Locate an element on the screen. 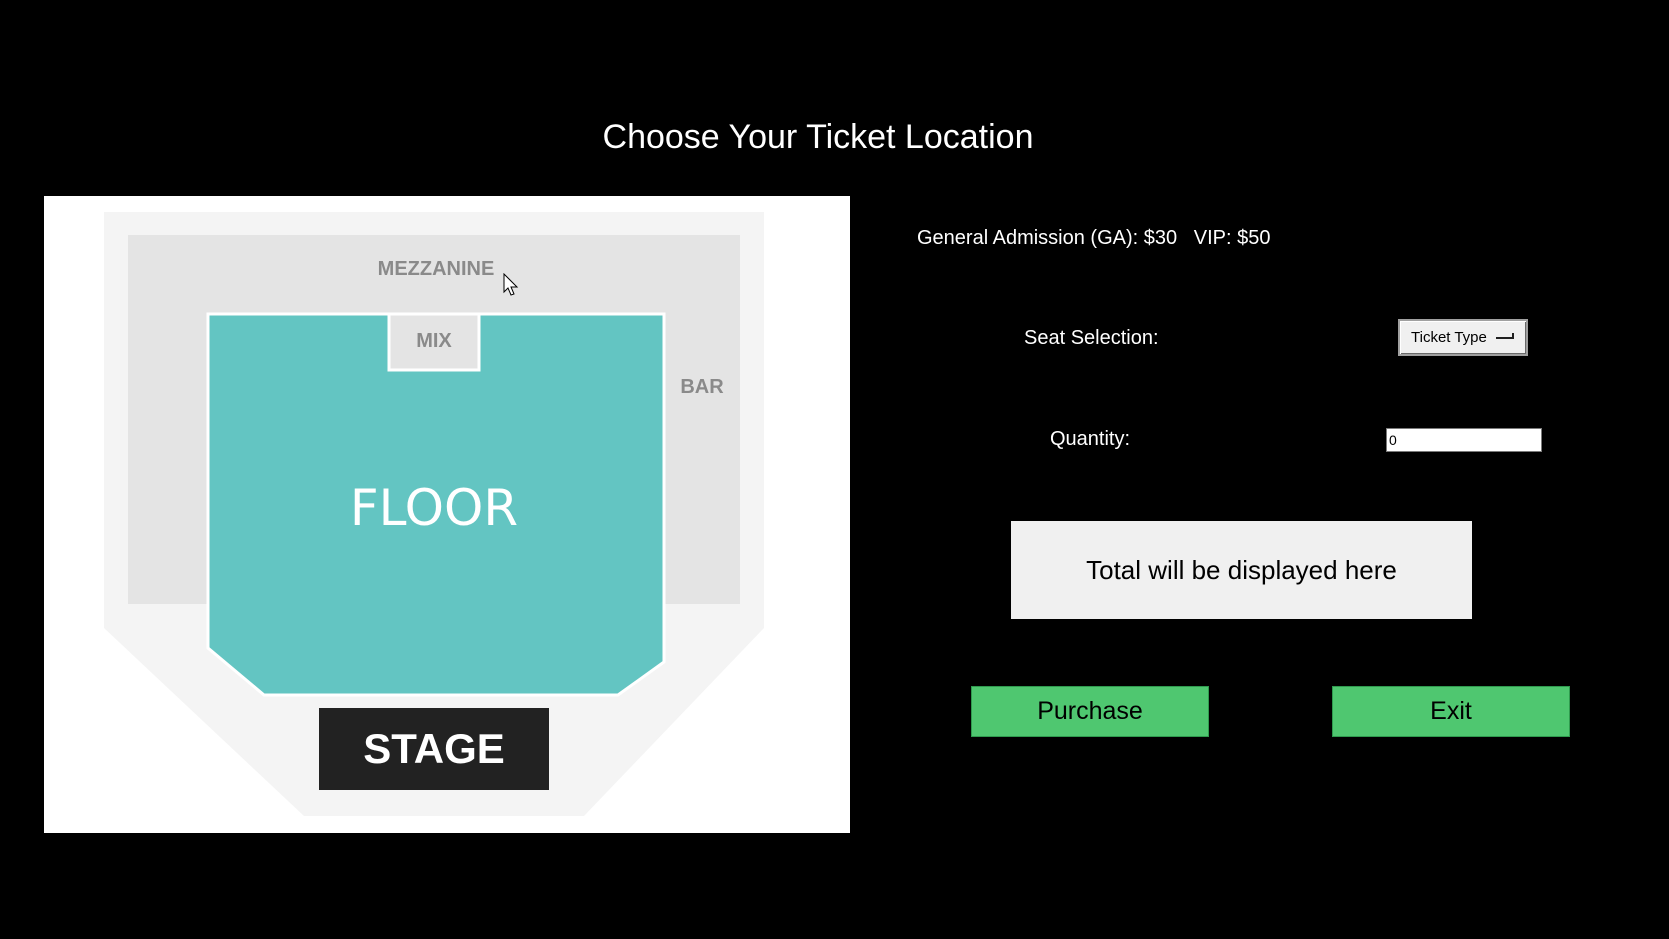 The image size is (1669, 939). purchase-button-label: Purchase is located at coordinates (1090, 711).